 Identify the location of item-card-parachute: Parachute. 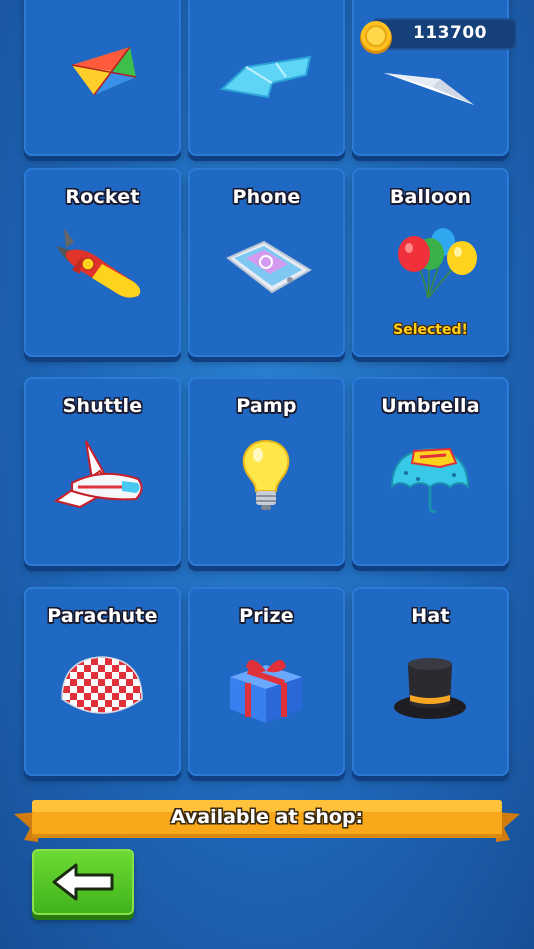
(102, 681).